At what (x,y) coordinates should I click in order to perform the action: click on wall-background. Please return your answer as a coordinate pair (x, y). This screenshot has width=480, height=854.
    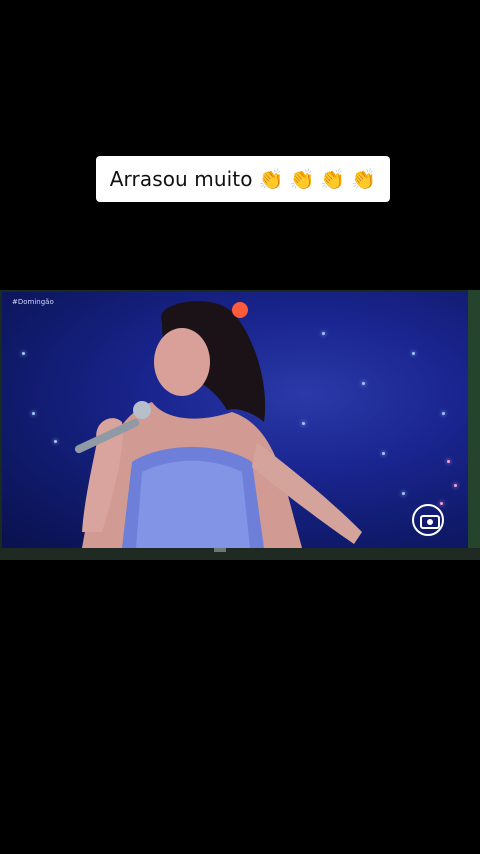
    Looking at the image, I should click on (474, 419).